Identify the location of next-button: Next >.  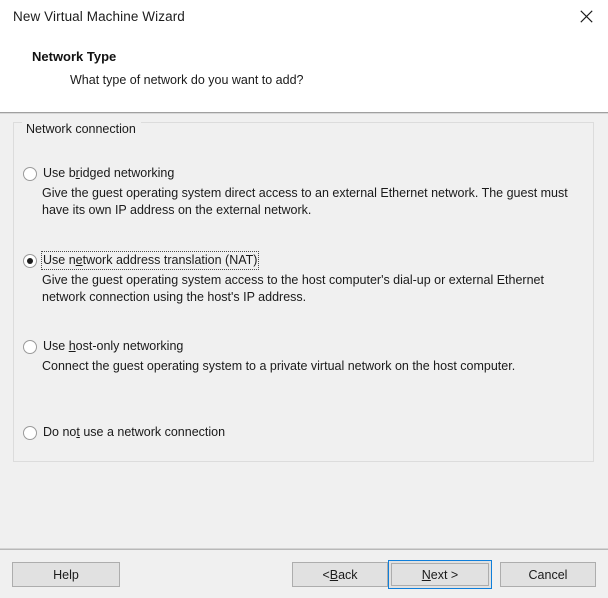
(440, 574).